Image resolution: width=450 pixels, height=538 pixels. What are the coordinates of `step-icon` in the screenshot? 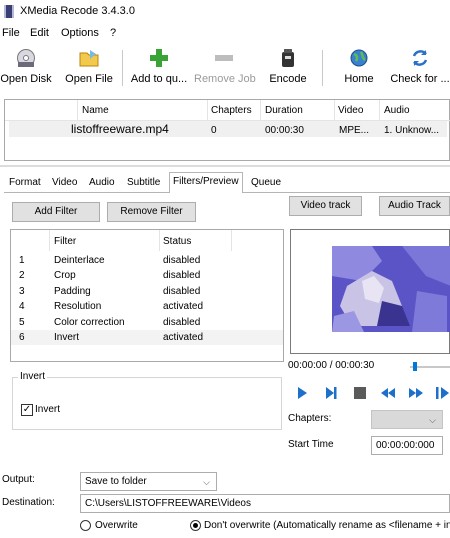 It's located at (442, 393).